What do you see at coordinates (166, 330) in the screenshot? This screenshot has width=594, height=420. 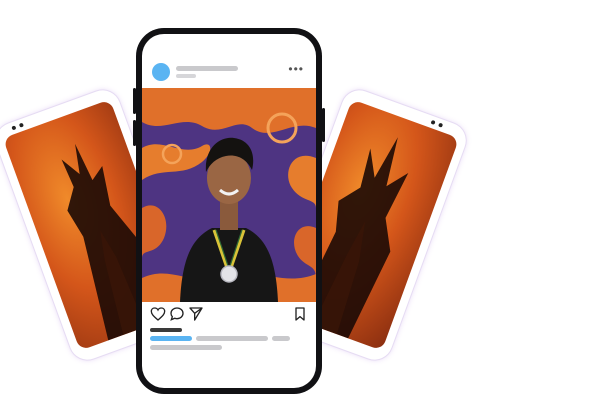 I see `likes-count-placeholder` at bounding box center [166, 330].